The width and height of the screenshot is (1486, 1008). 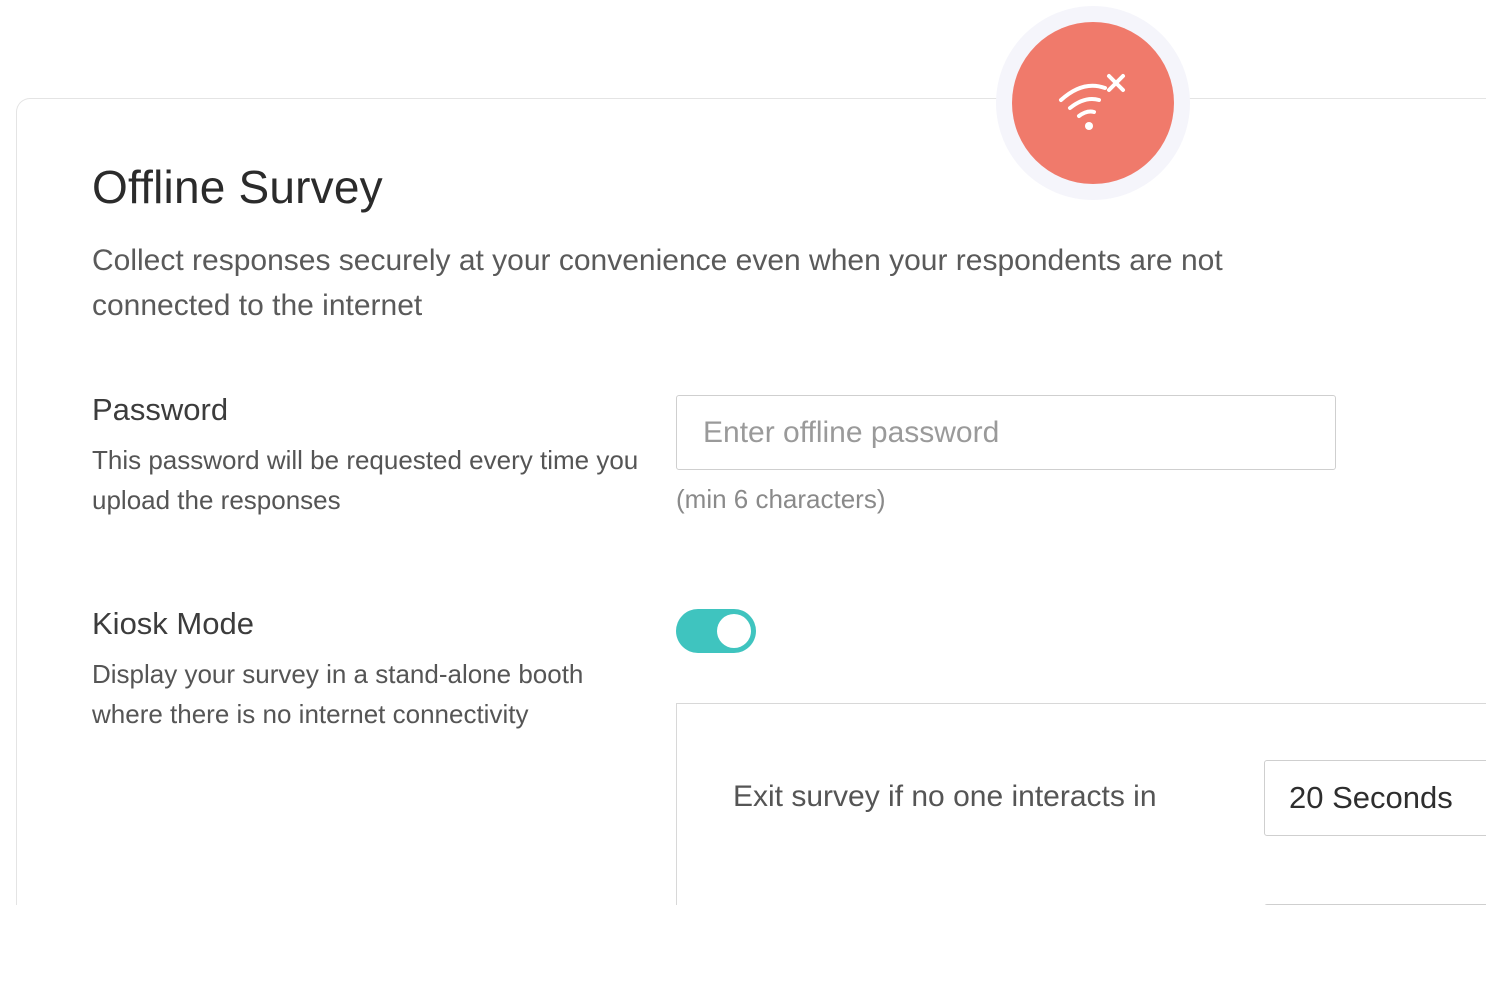 What do you see at coordinates (716, 631) in the screenshot?
I see `kiosk-mode-toggle` at bounding box center [716, 631].